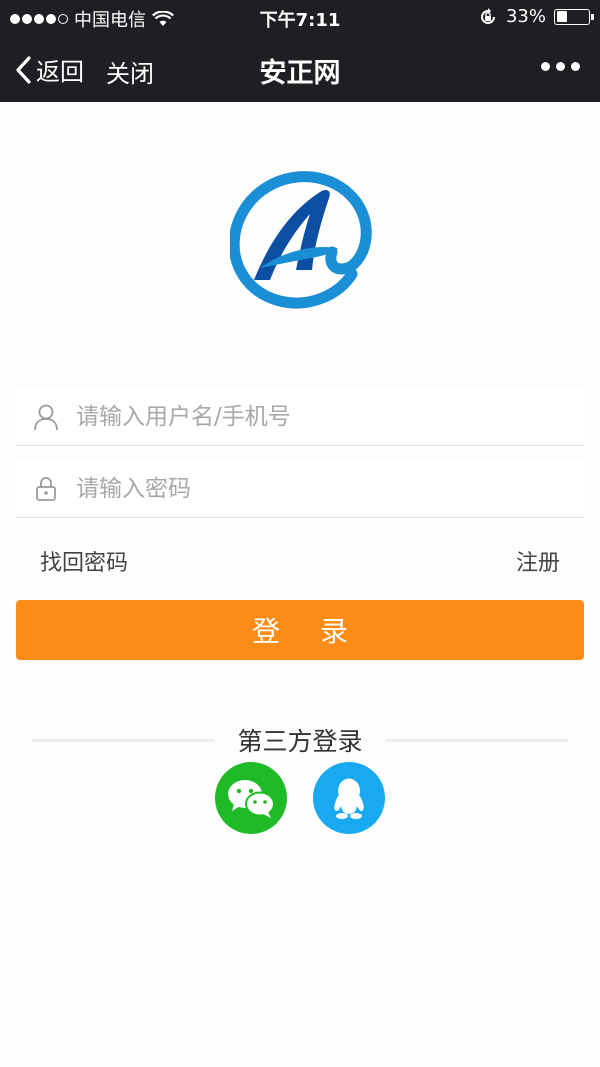  Describe the element at coordinates (300, 741) in the screenshot. I see `third-party-login-label: 第三方登录` at that location.